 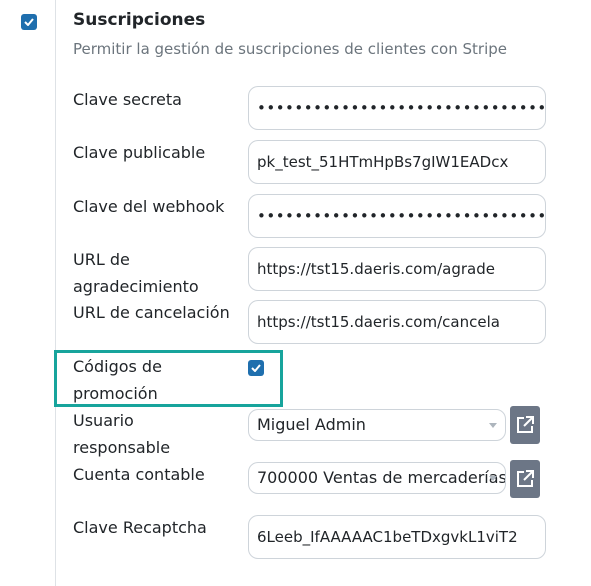 What do you see at coordinates (168, 378) in the screenshot?
I see `promo-codes-highlight` at bounding box center [168, 378].